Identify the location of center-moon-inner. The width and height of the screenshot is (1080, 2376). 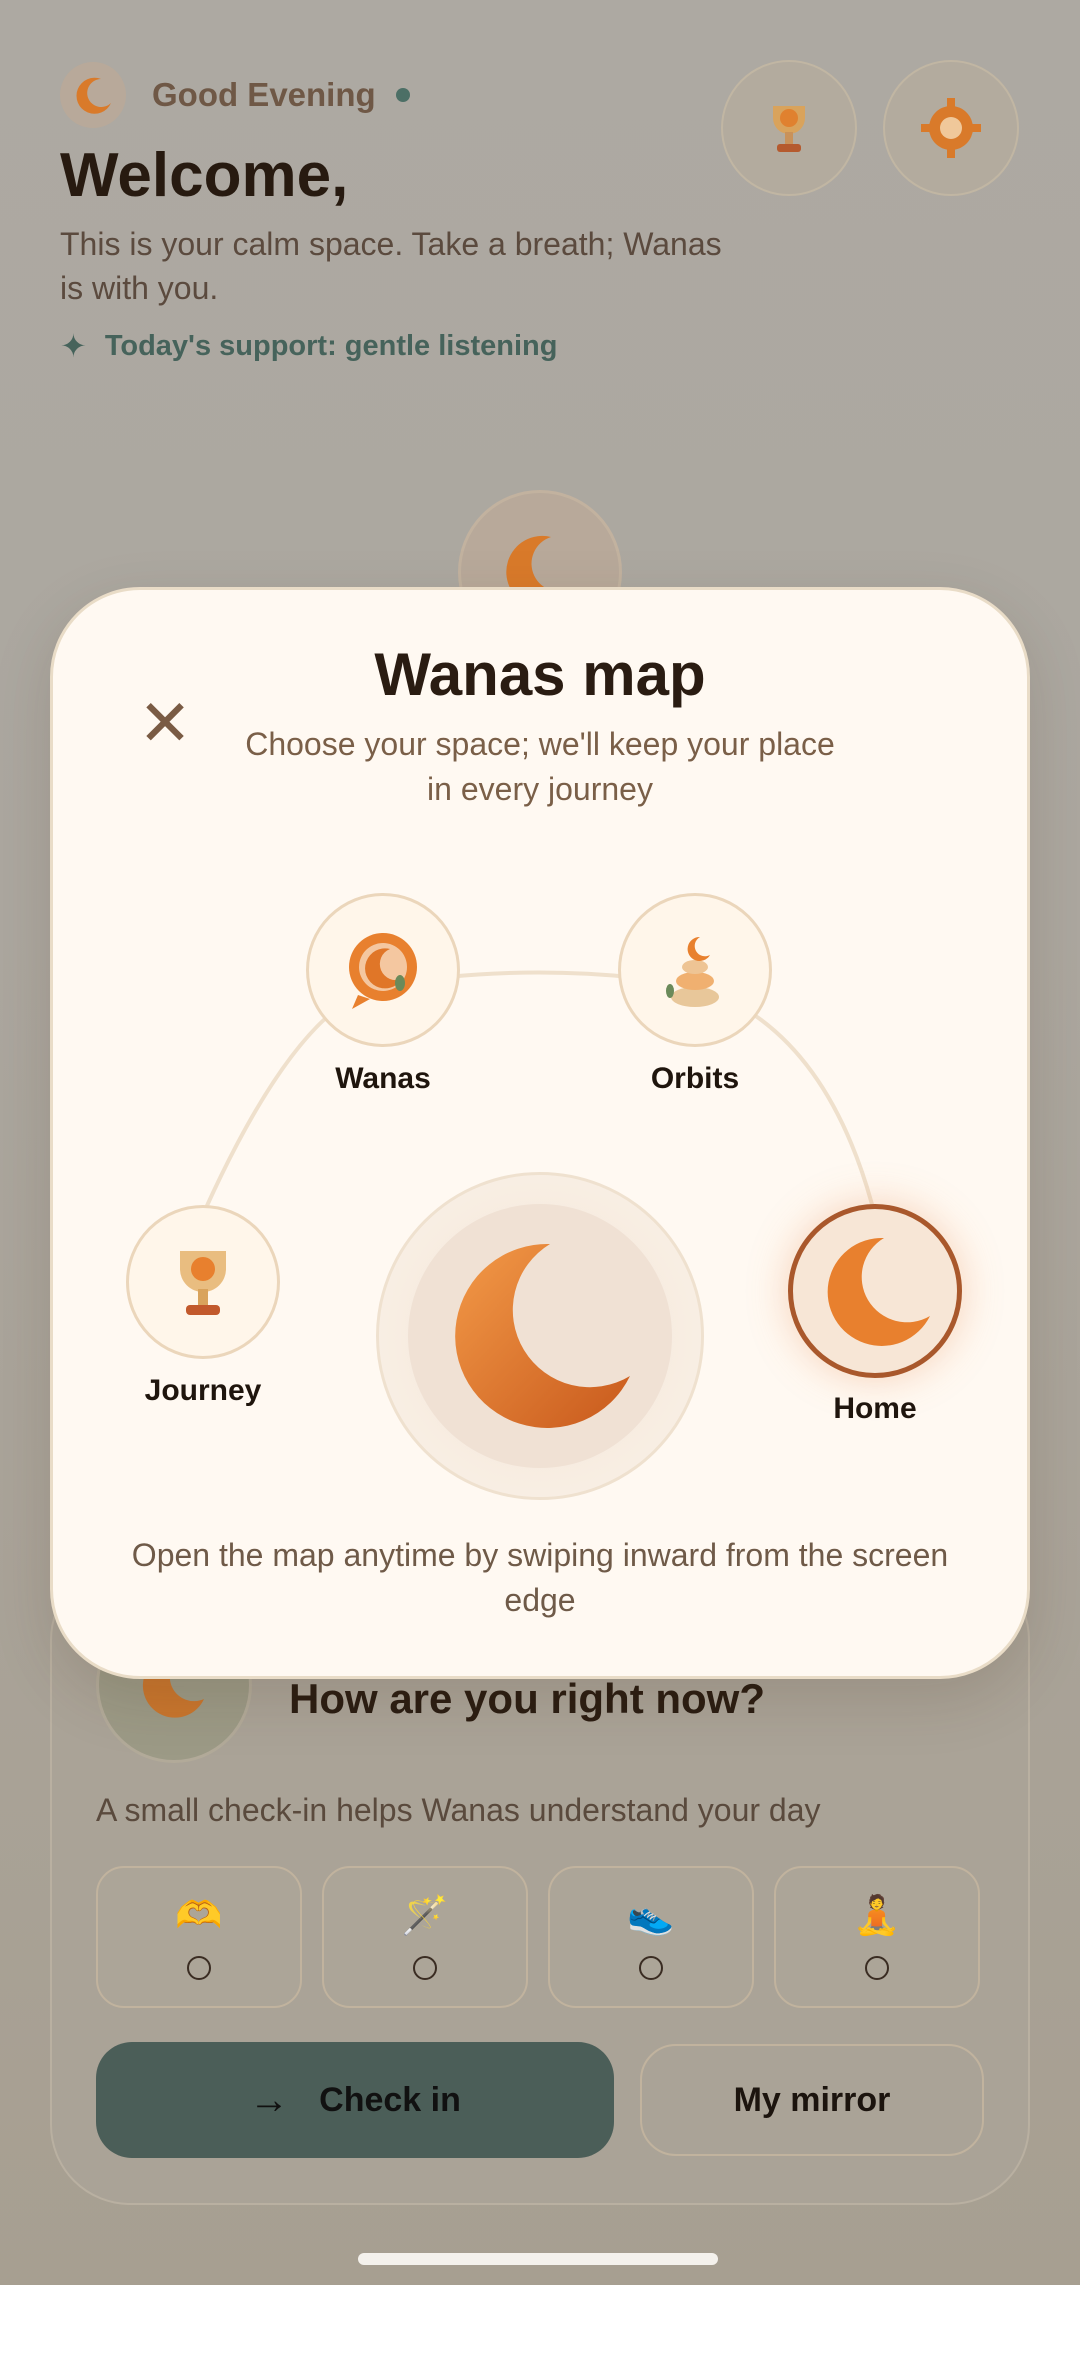
(540, 1336).